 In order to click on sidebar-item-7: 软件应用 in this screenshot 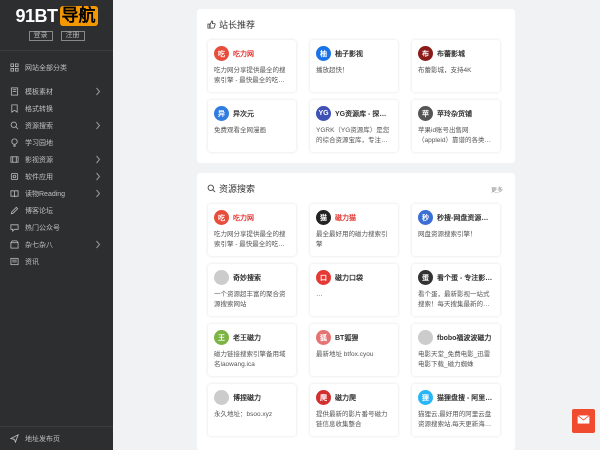, I will do `click(56, 176)`.